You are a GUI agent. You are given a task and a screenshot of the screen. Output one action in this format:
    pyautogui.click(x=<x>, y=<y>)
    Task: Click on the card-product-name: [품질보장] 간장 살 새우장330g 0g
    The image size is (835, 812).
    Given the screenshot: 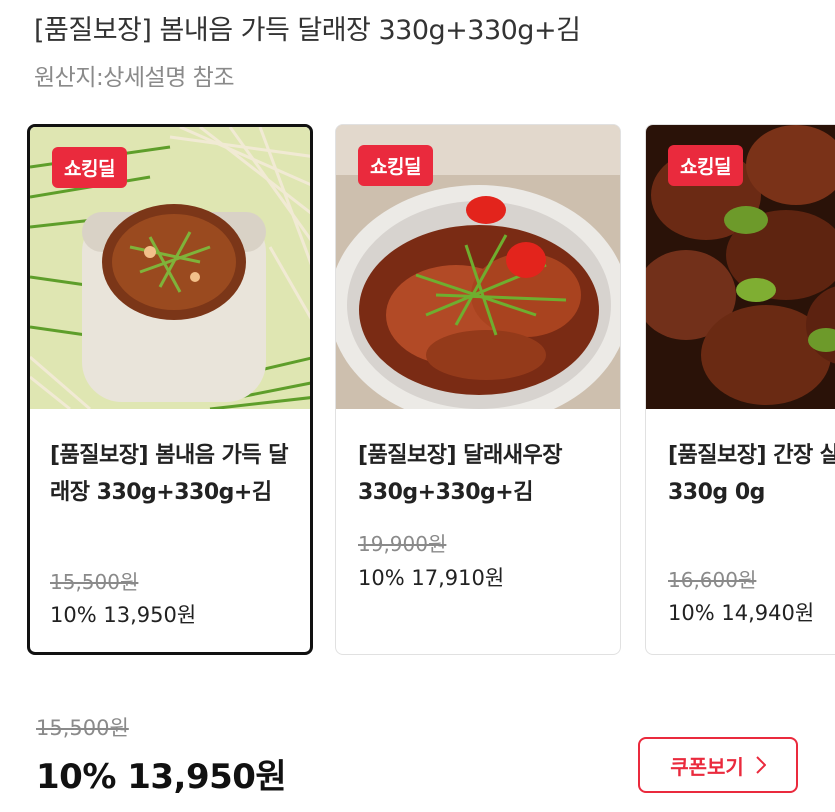 What is the action you would take?
    pyautogui.click(x=751, y=474)
    